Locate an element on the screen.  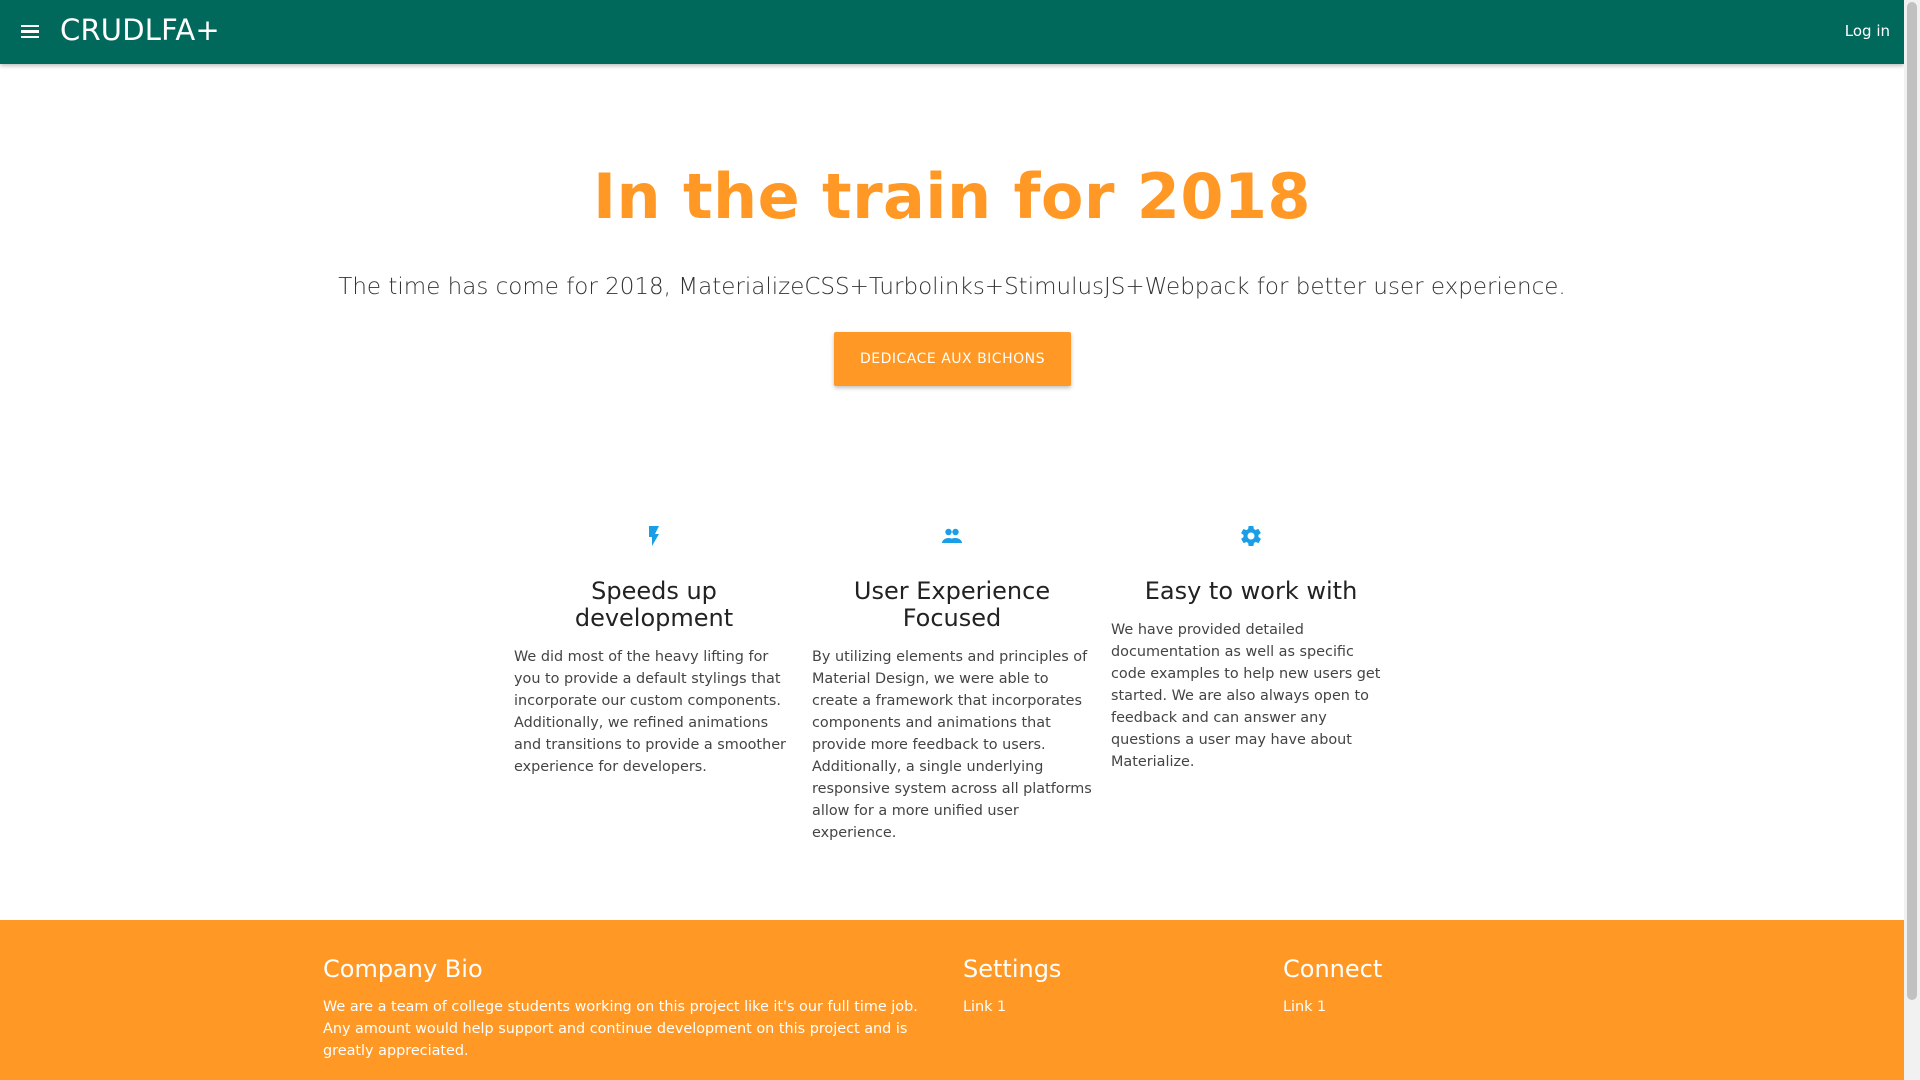
login-link: Log in is located at coordinates (1867, 31).